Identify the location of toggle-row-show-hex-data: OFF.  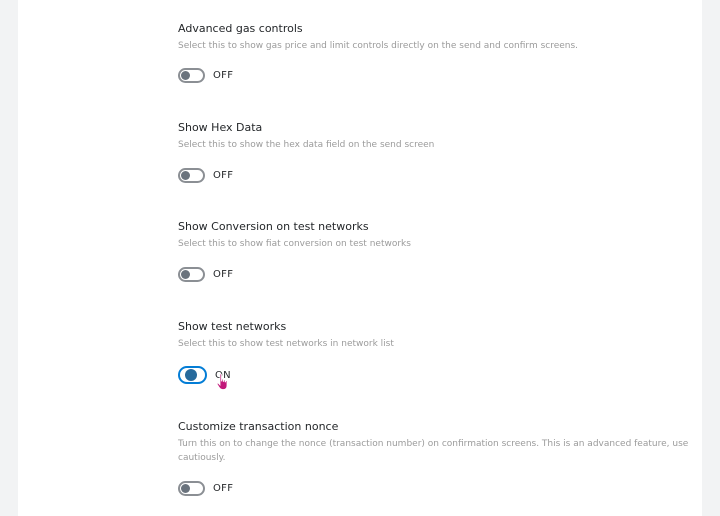
(205, 175).